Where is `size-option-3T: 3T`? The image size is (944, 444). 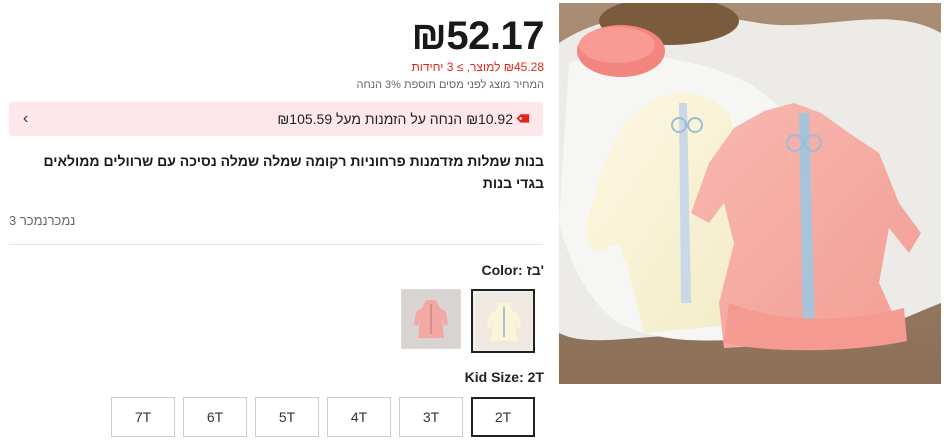 size-option-3T: 3T is located at coordinates (431, 417).